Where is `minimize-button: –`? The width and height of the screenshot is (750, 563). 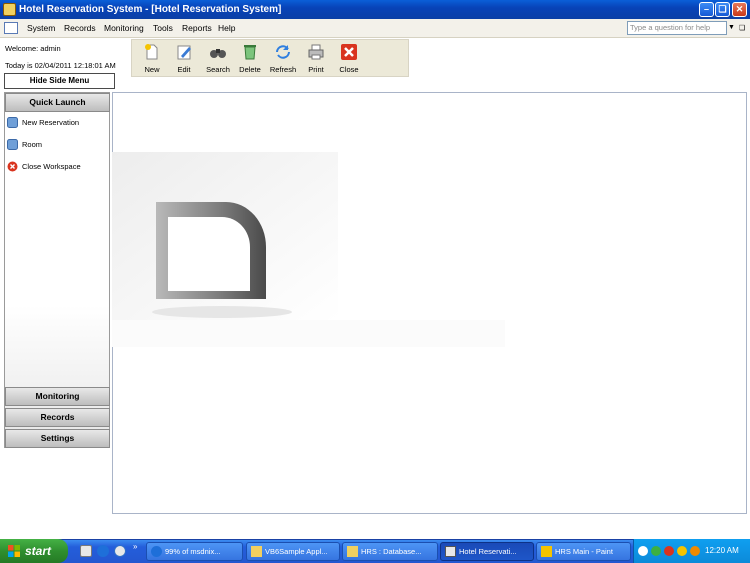
minimize-button: – is located at coordinates (706, 9).